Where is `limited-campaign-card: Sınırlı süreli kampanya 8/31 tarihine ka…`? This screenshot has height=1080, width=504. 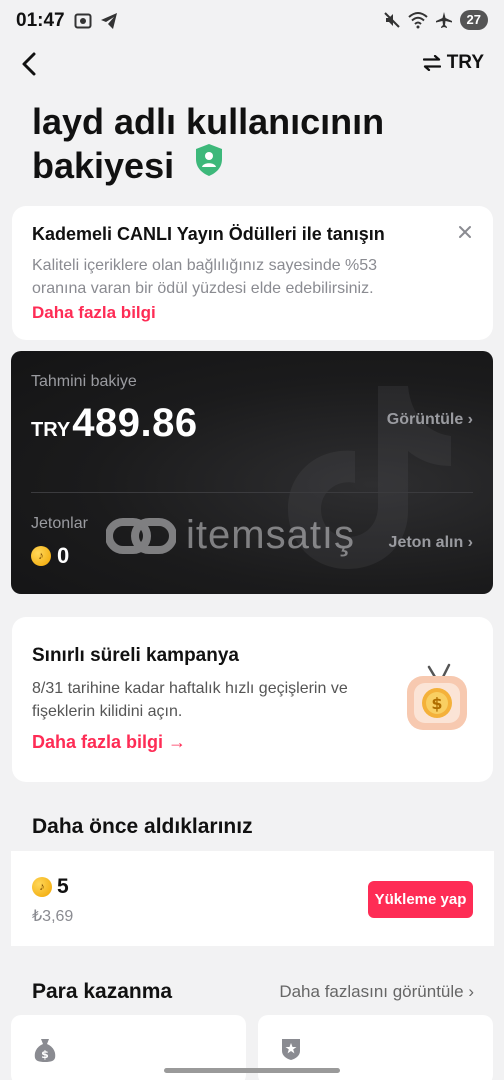
limited-campaign-card: Sınırlı süreli kampanya 8/31 tarihine ka… is located at coordinates (252, 699).